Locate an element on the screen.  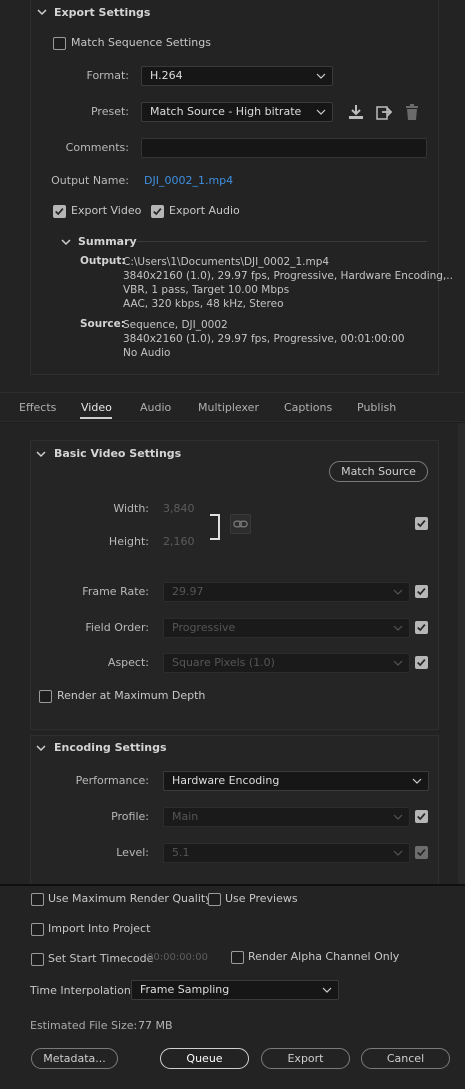
summary-output-line: C:\Users\1\Documents\DJI_0002_1.mp4 is located at coordinates (226, 262).